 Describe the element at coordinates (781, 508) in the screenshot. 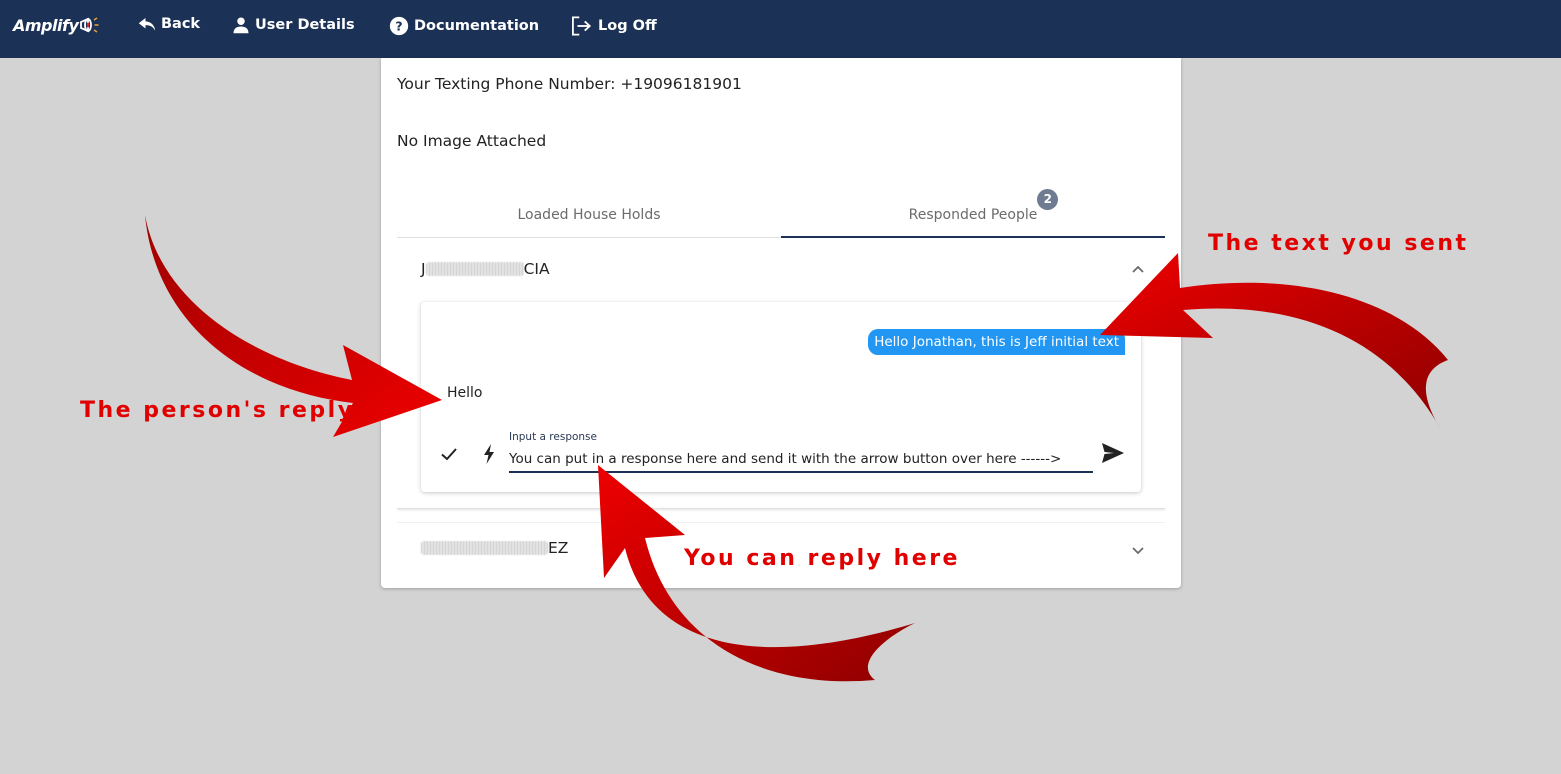

I see `accordion-divider` at that location.